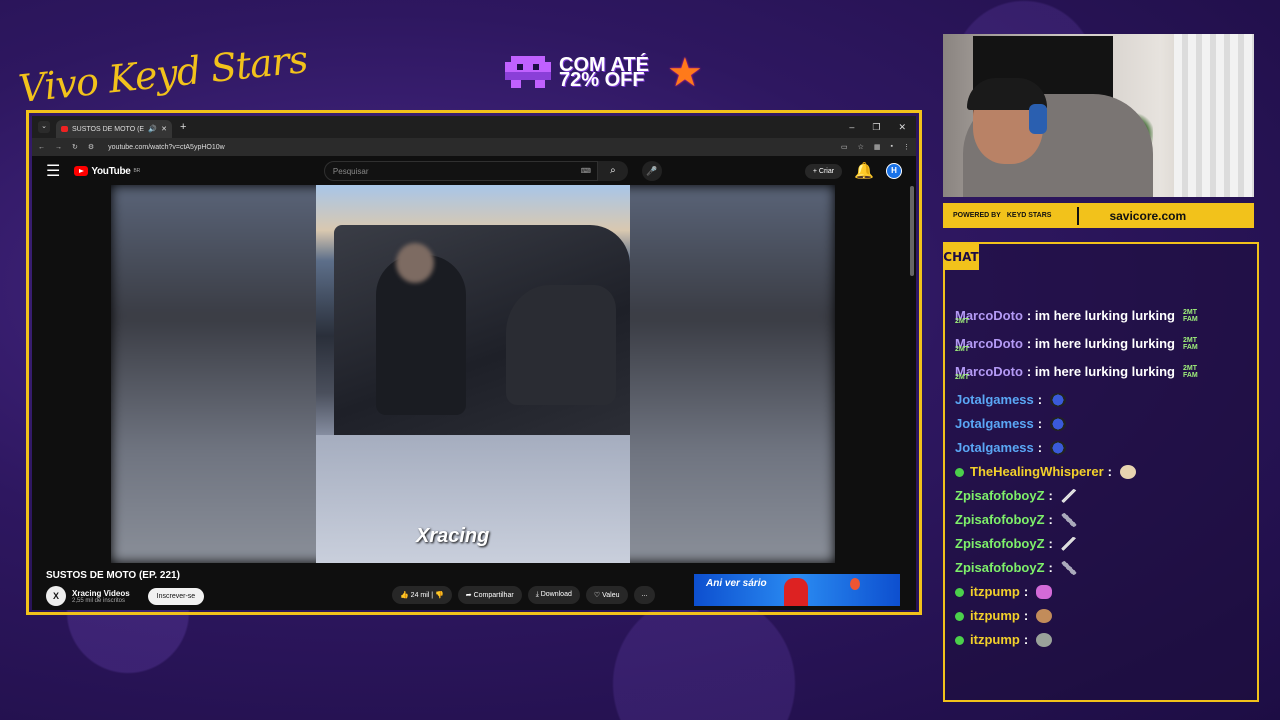 This screenshot has height=720, width=1280. What do you see at coordinates (176, 596) in the screenshot?
I see `subscribe-button: Inscrever-se` at bounding box center [176, 596].